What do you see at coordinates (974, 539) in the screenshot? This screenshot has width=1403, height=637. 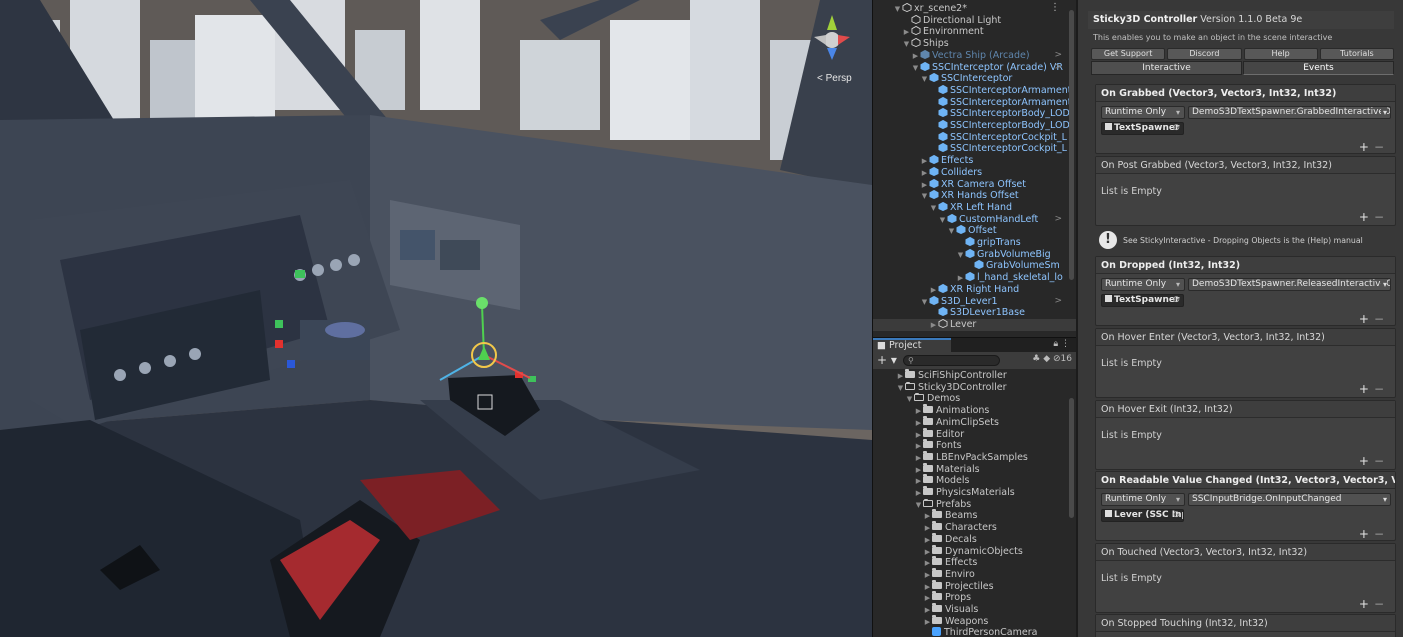 I see `project-folder-item: ▶ Decals` at bounding box center [974, 539].